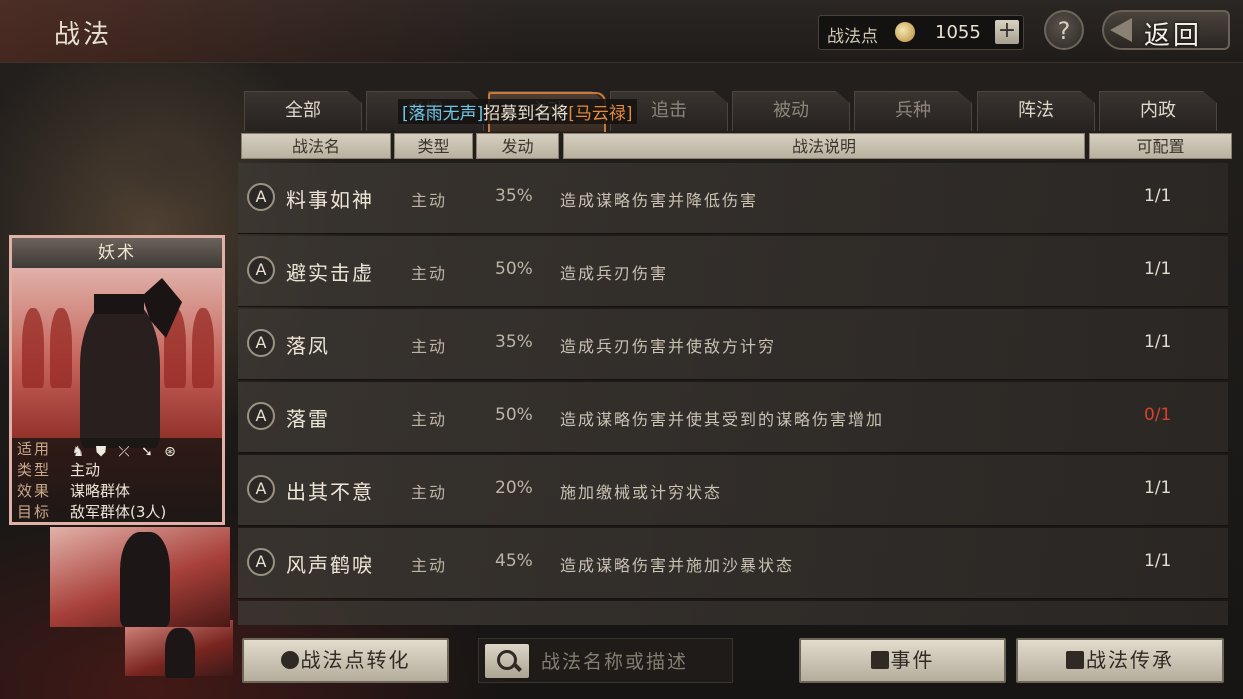  I want to click on card-apply-row: 适用 ♞ ⛊ ⤫ ➘ ⊛, so click(117, 449).